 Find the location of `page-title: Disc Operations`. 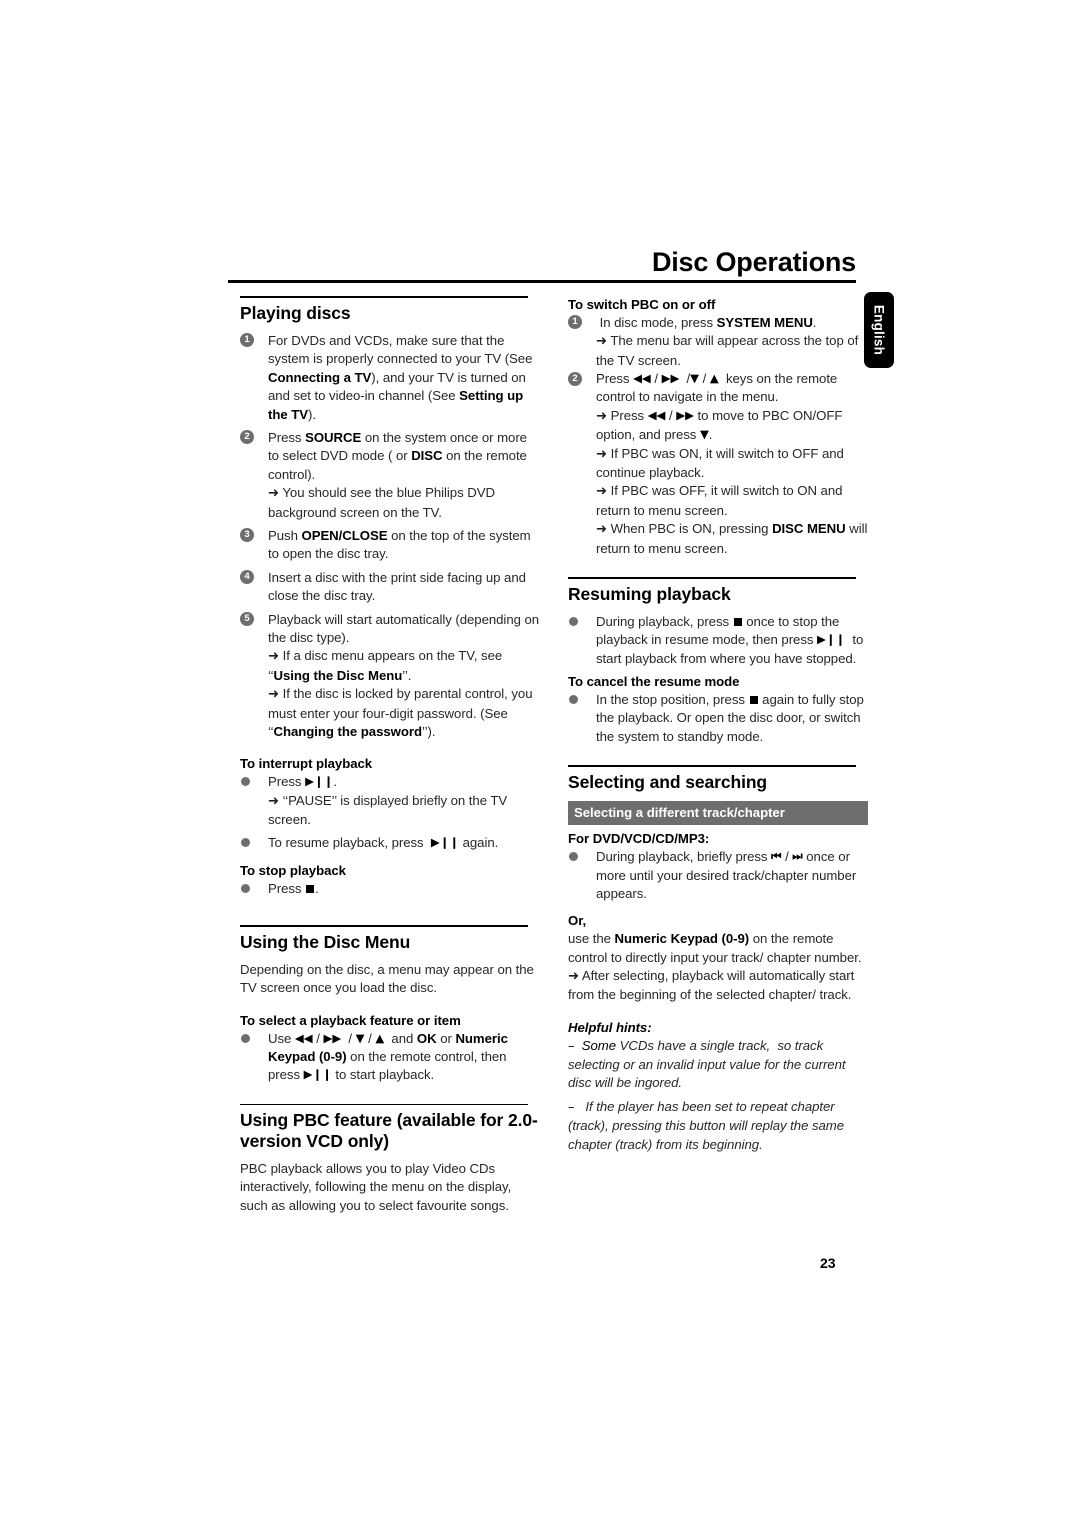

page-title: Disc Operations is located at coordinates (753, 262).